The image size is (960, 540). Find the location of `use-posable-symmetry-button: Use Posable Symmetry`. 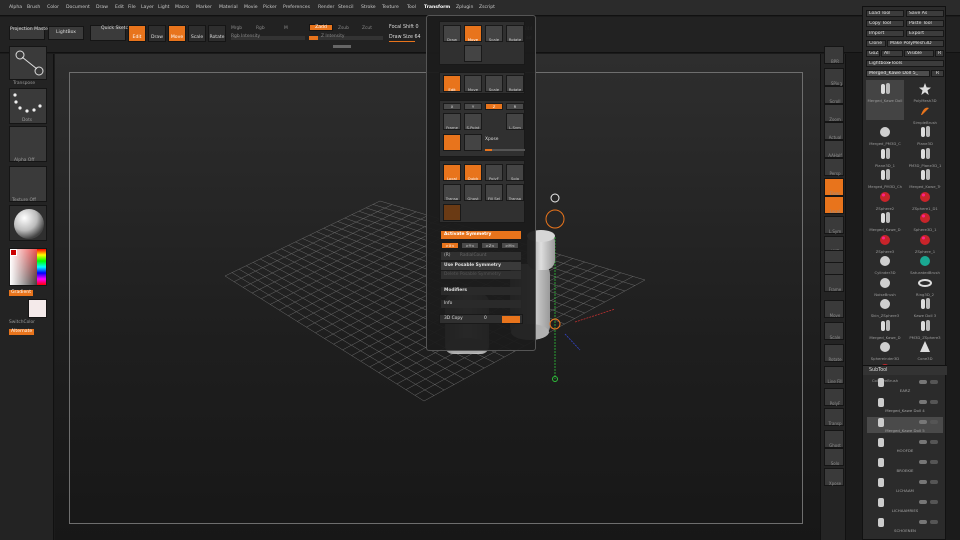

use-posable-symmetry-button: Use Posable Symmetry is located at coordinates (481, 266).